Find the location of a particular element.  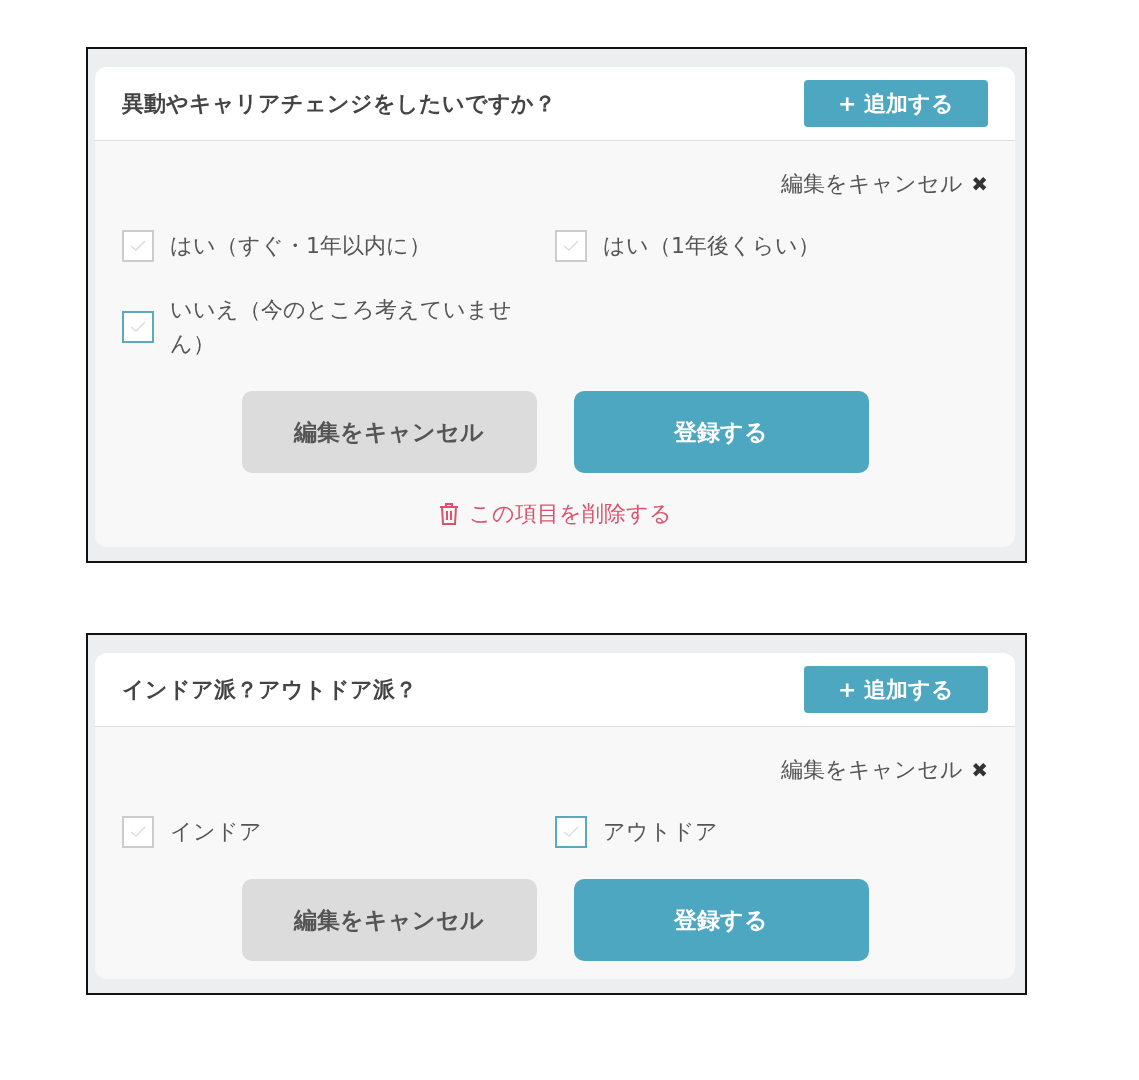

card-title: 異動やキャリアチェンジをしたいですか？ is located at coordinates (339, 103).